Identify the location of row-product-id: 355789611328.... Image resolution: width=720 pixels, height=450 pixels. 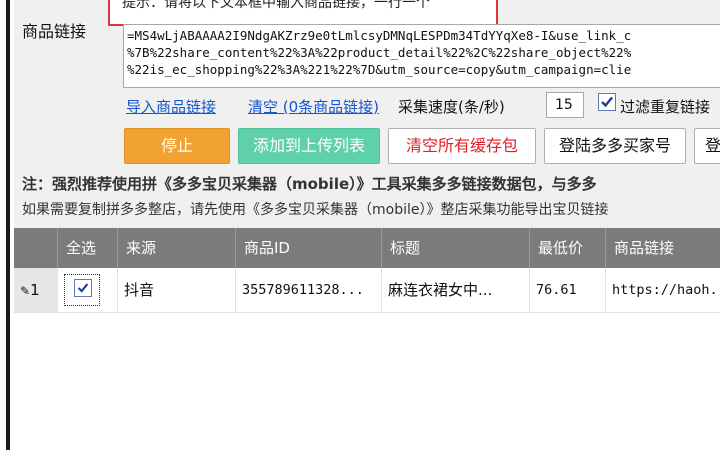
(309, 290).